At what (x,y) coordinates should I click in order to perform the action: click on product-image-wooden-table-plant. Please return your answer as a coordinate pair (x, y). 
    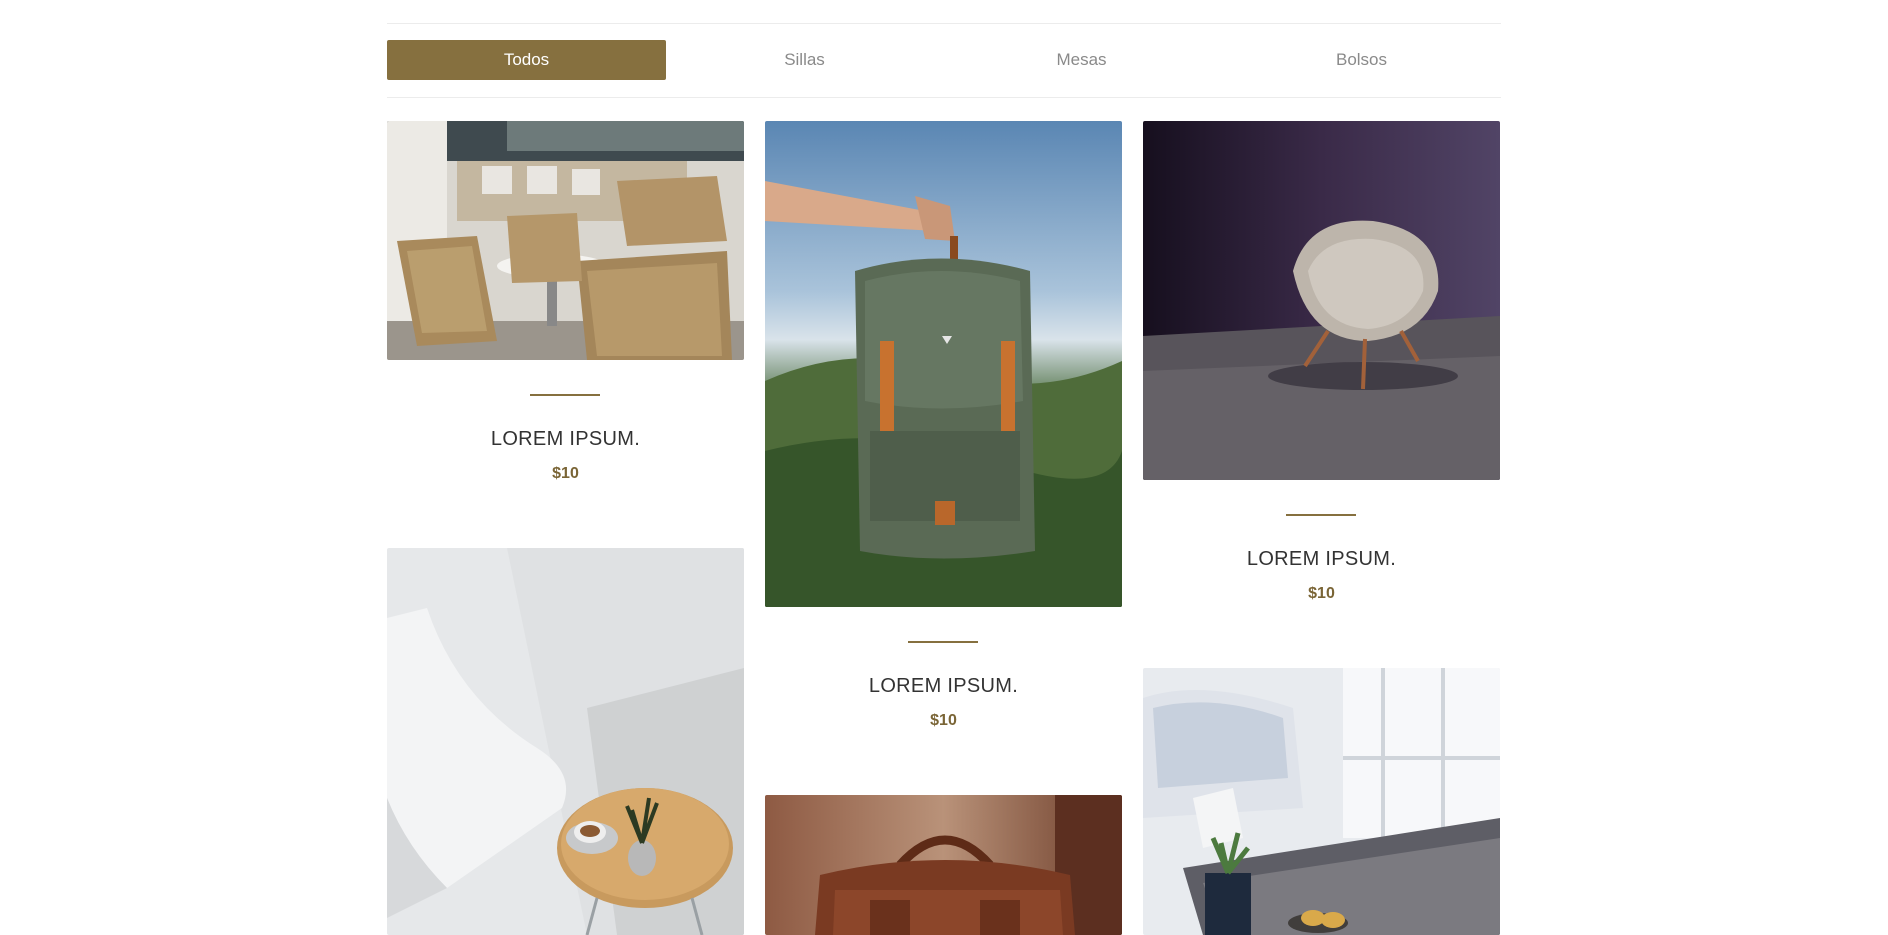
    Looking at the image, I should click on (1321, 801).